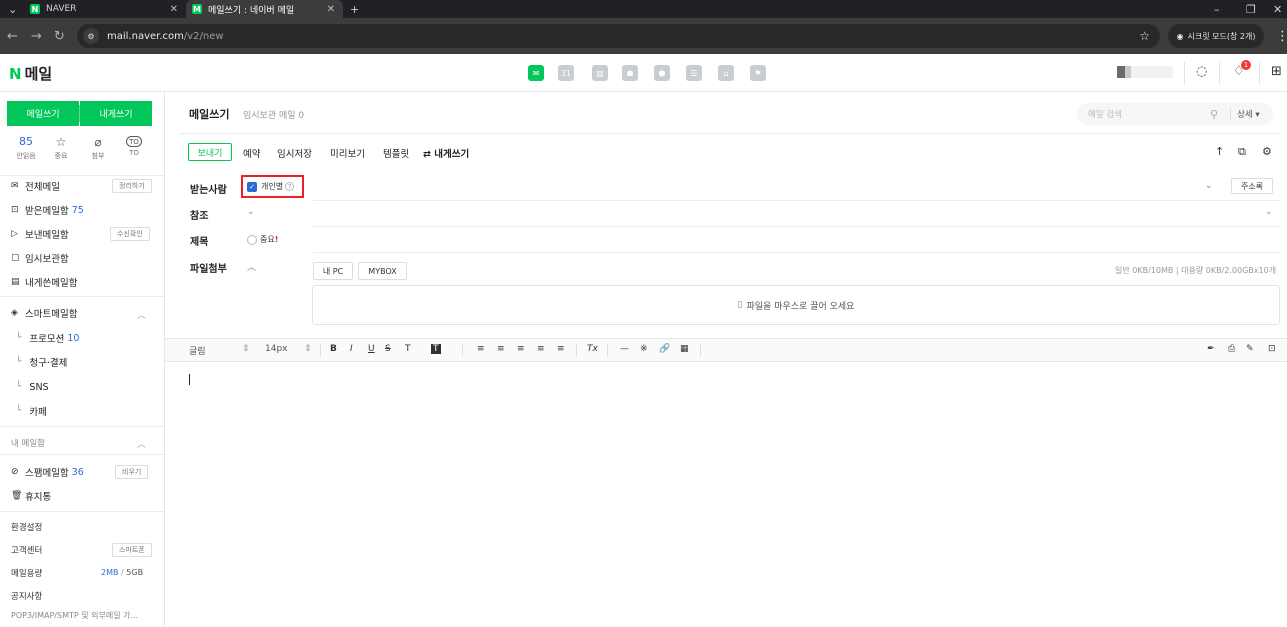  Describe the element at coordinates (130, 234) in the screenshot. I see `receipt-button: 수신확인` at that location.